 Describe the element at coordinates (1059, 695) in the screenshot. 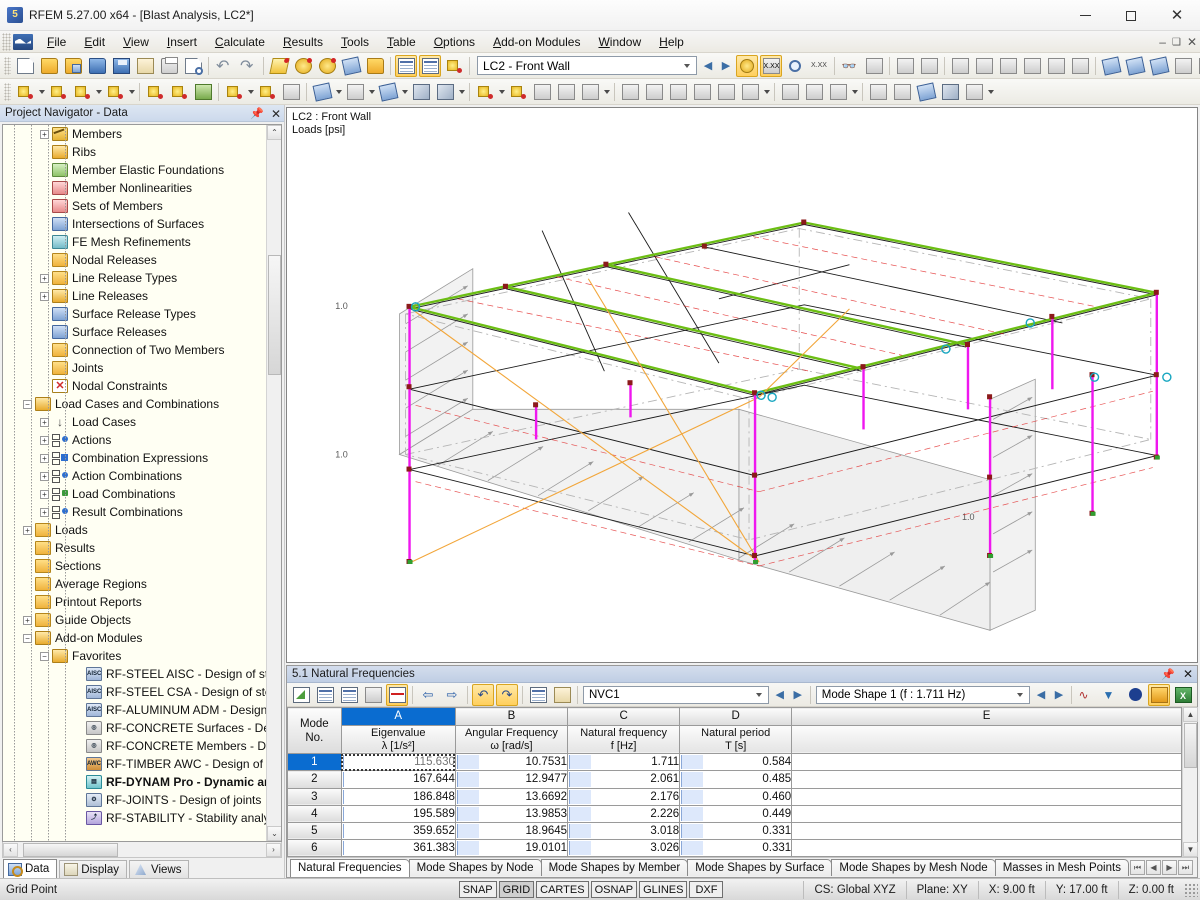

I see `mode-next-button: ▶` at that location.